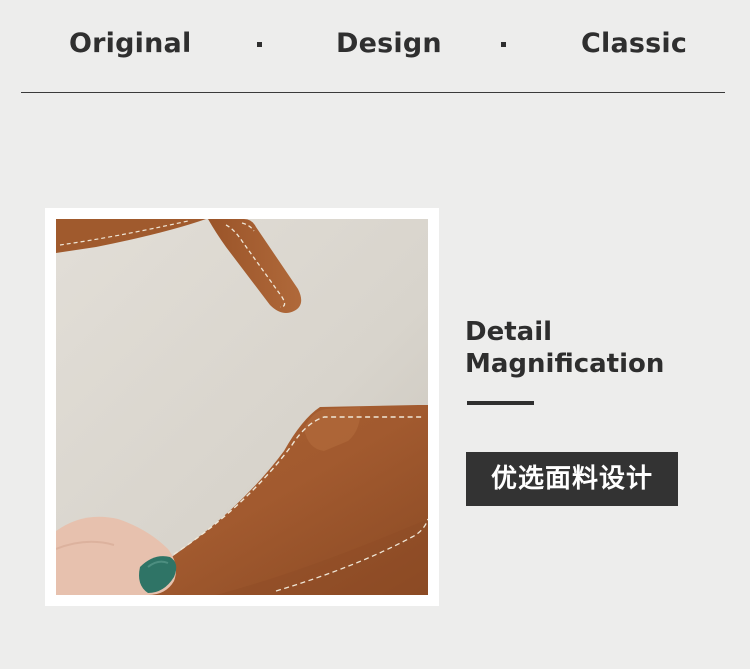 This screenshot has height=669, width=750. I want to click on premium-fabric-tag: 优选面料设计, so click(572, 479).